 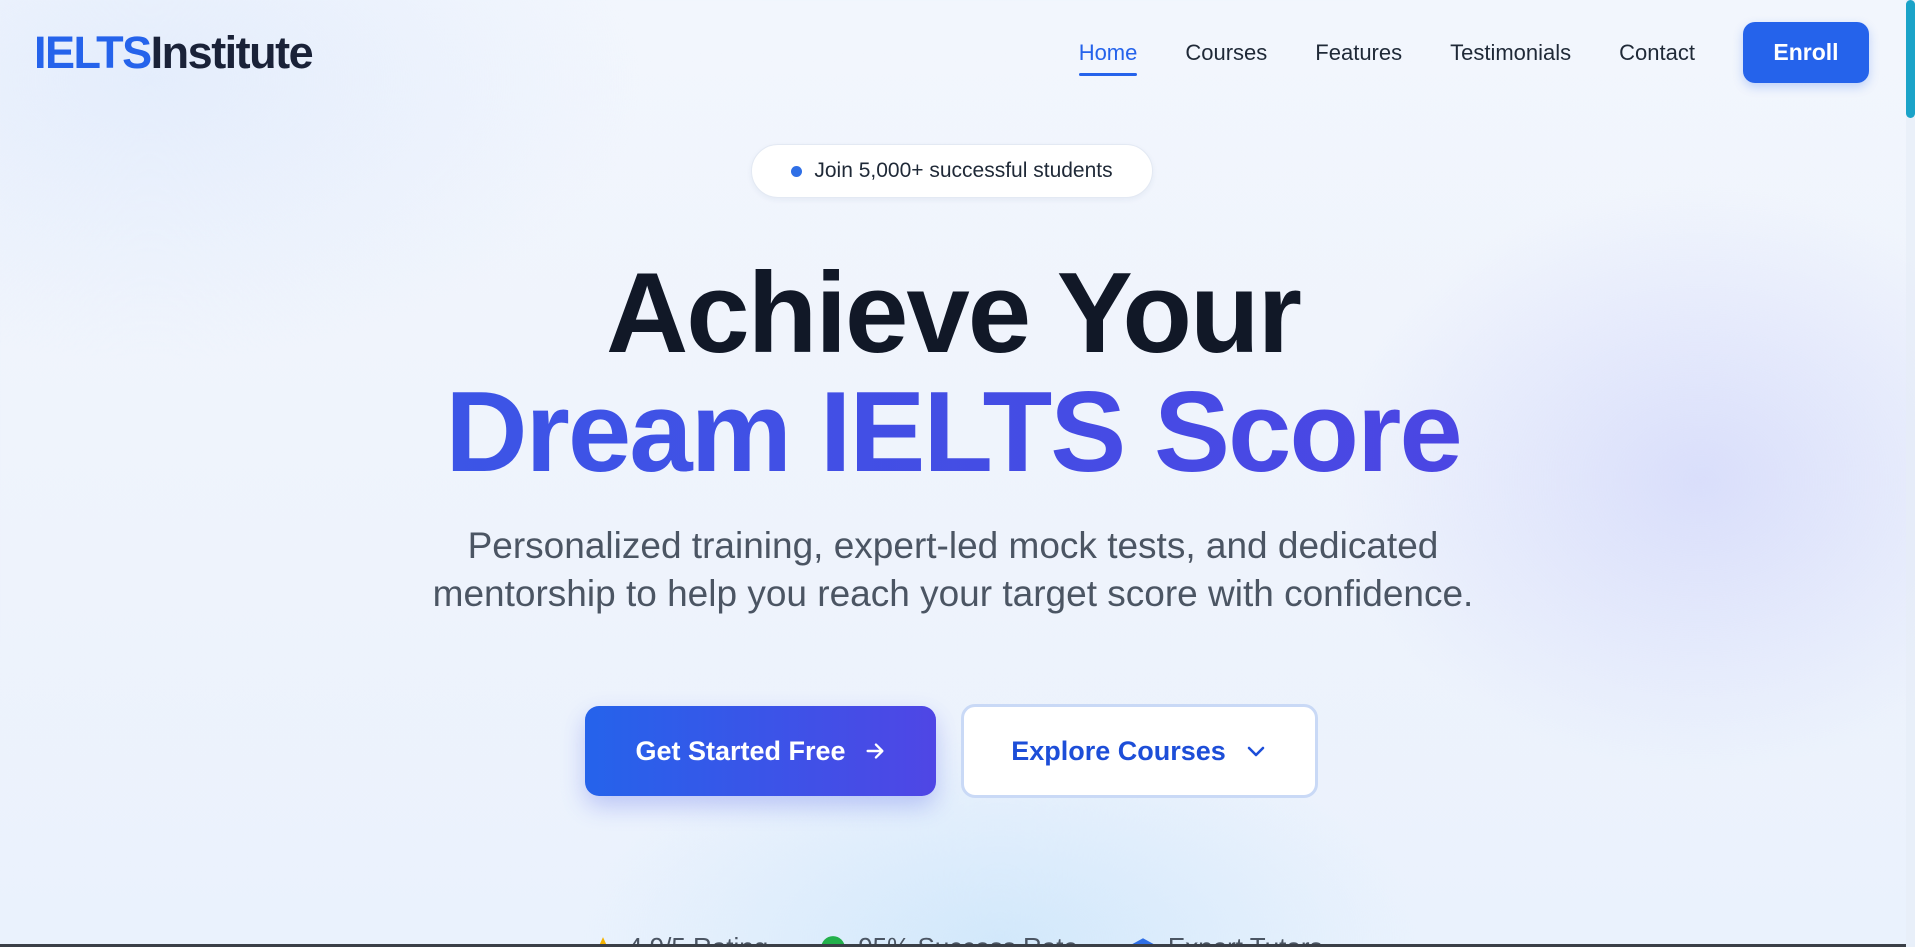 I want to click on get-started-button: Get Started Free, so click(x=760, y=751).